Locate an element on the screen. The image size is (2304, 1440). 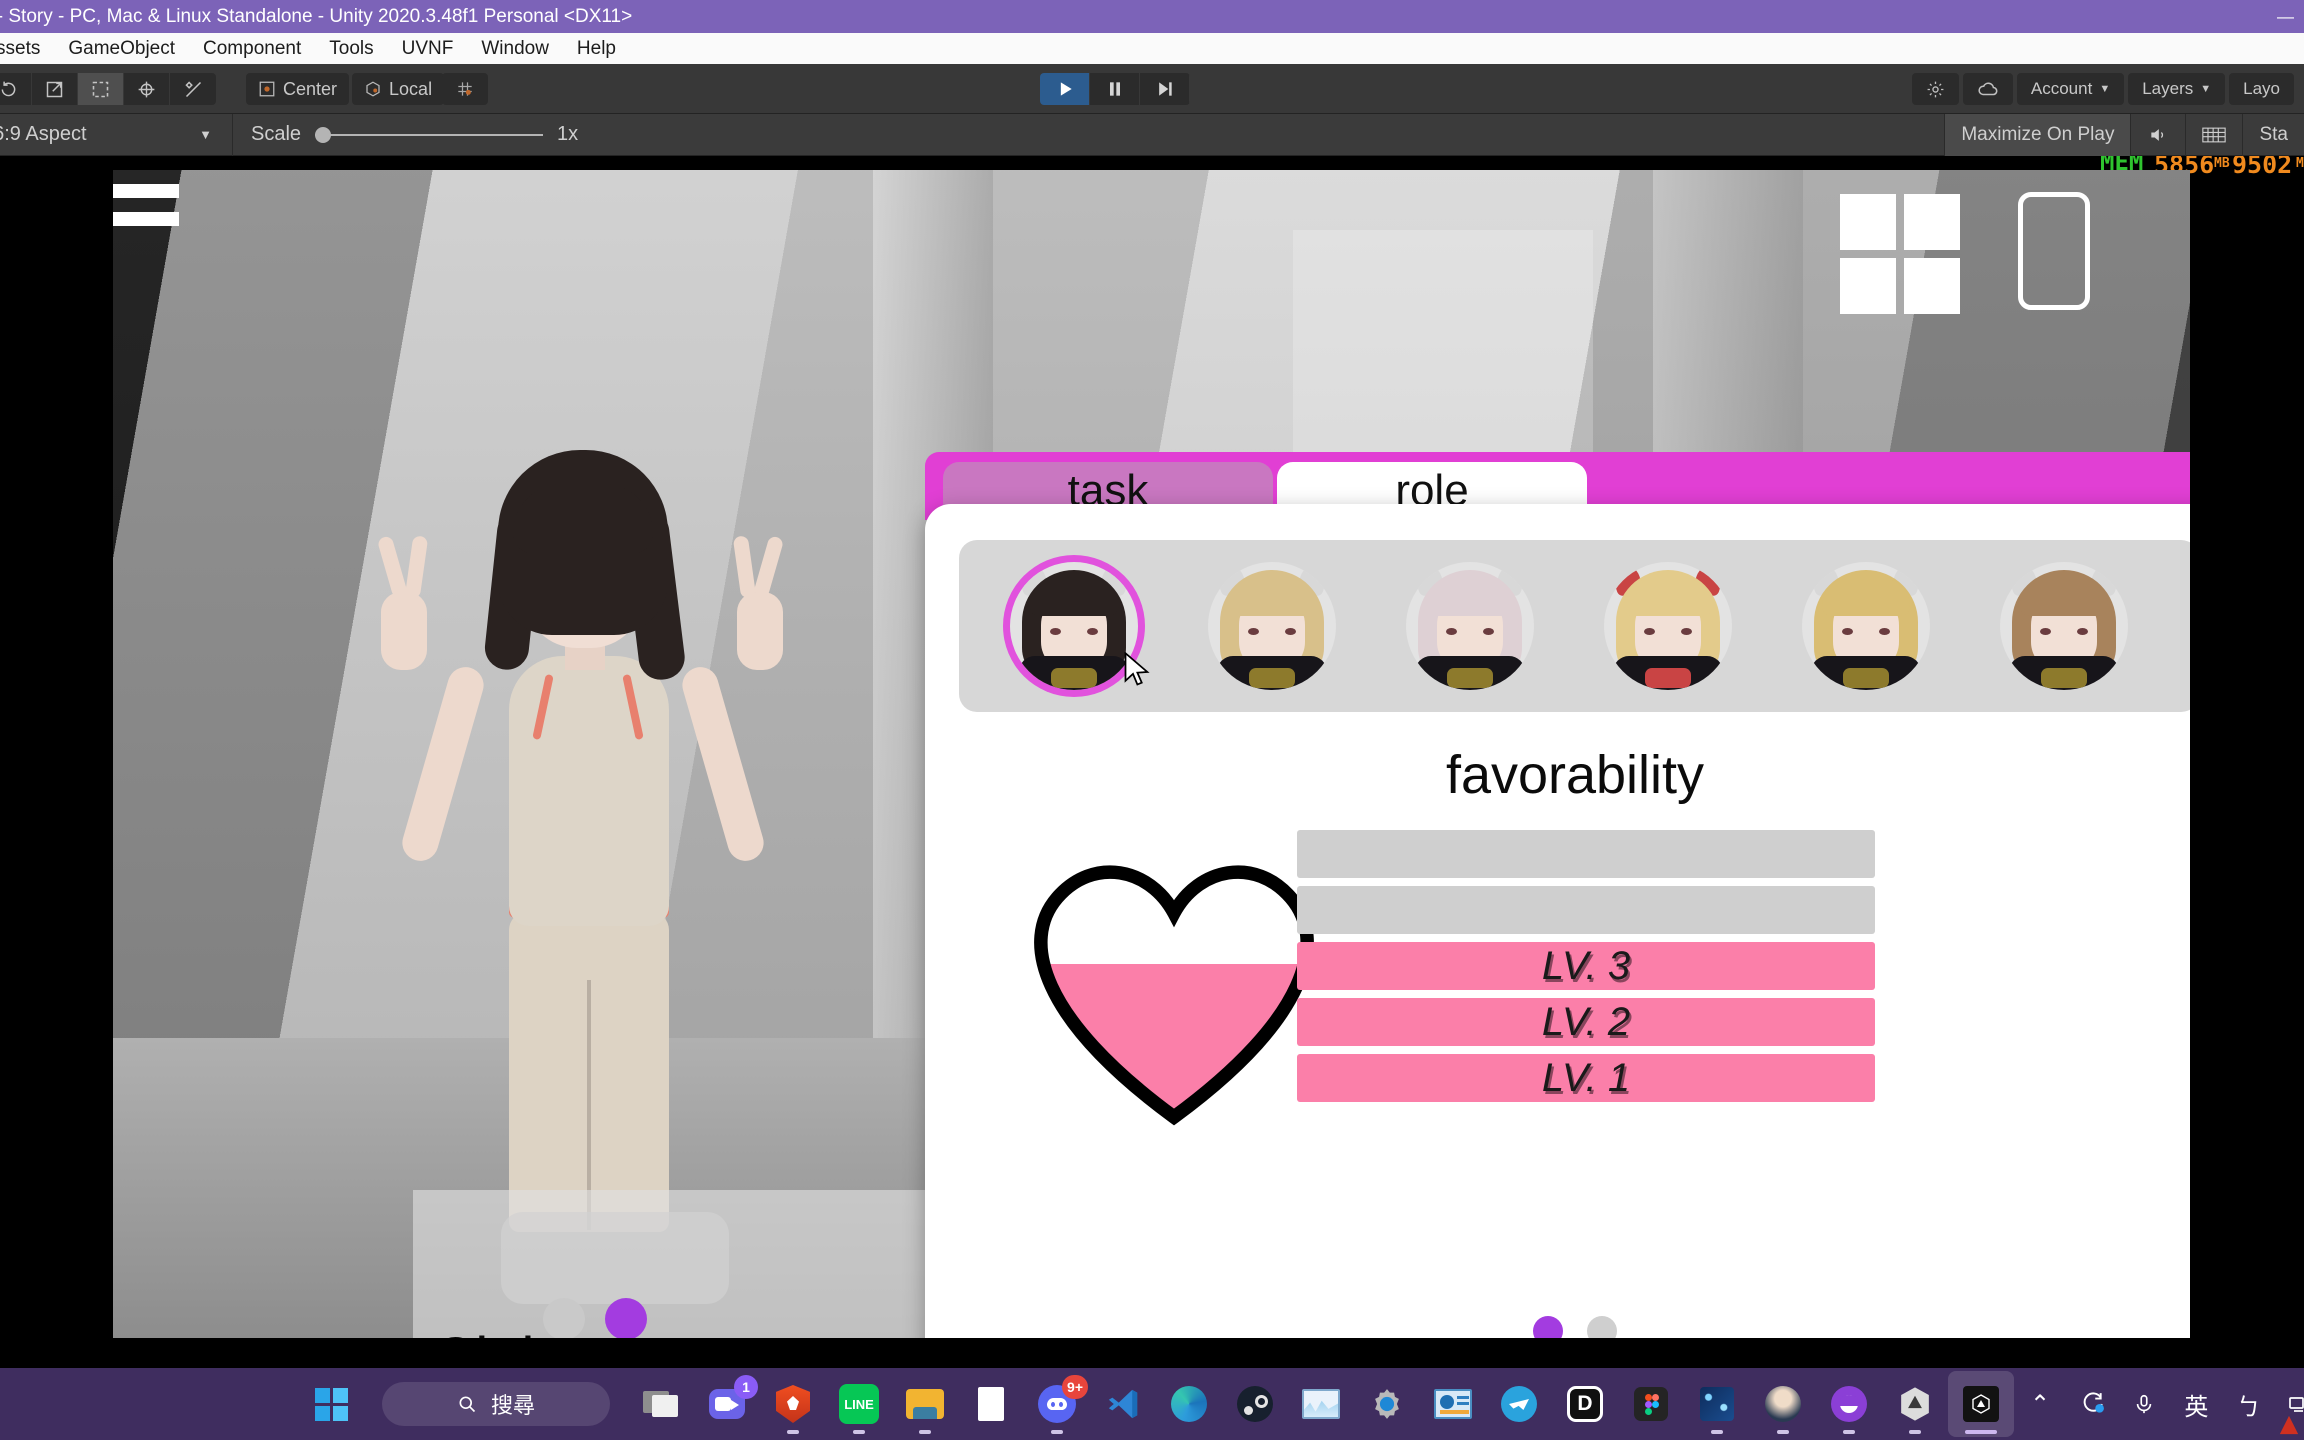
window-controls: — is located at coordinates (2285, 16).